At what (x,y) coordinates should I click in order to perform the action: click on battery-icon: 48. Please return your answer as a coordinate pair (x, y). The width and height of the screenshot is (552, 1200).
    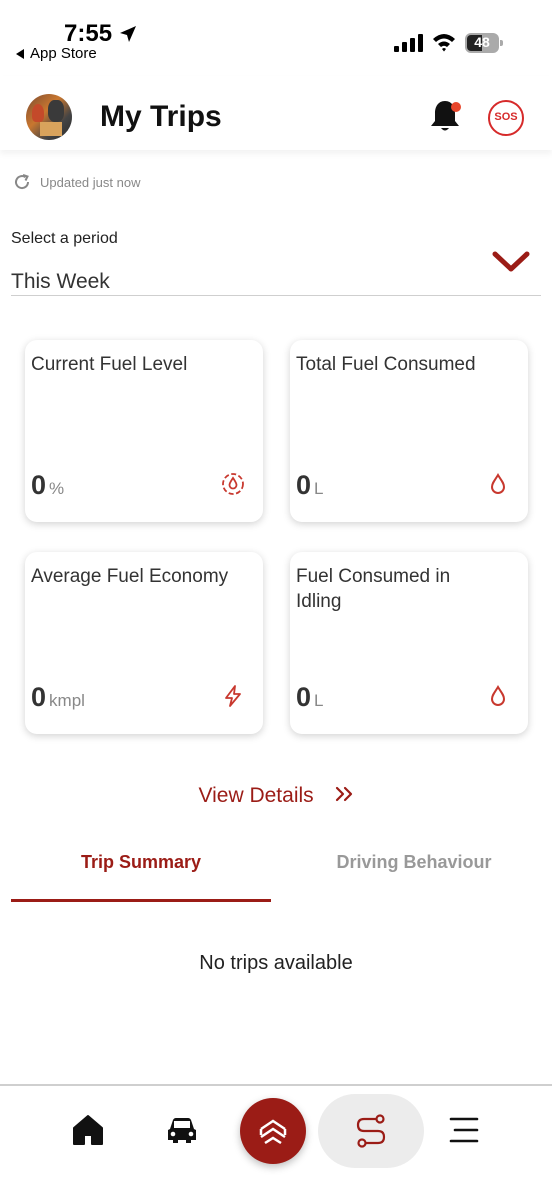
    Looking at the image, I should click on (484, 43).